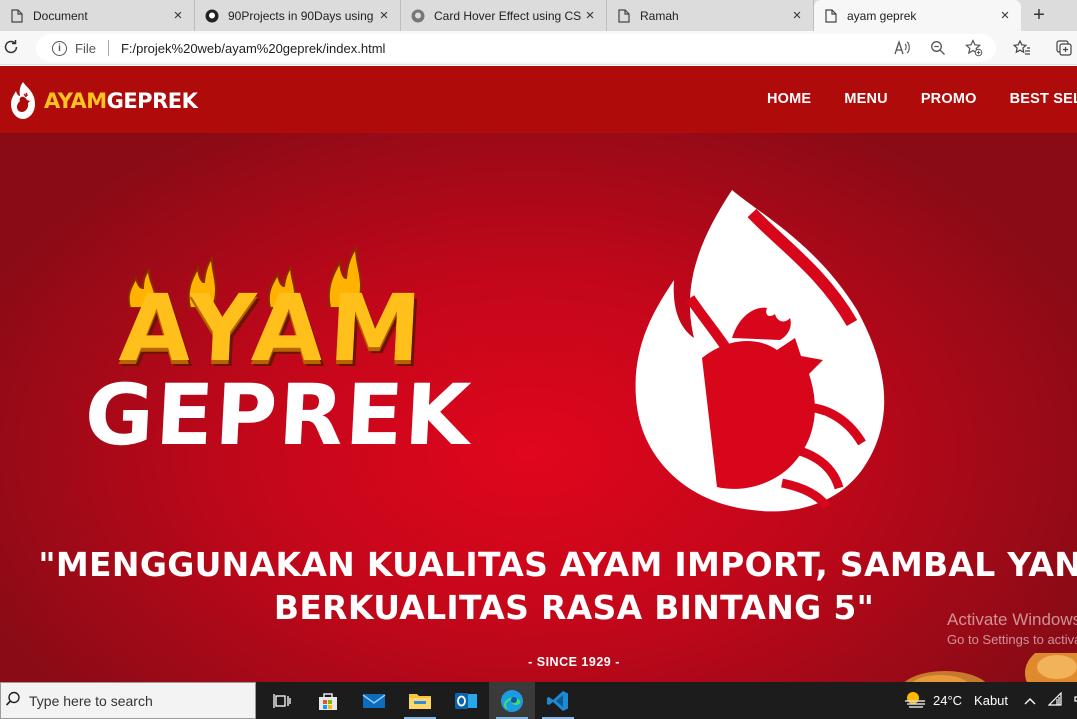 This screenshot has width=1077, height=719. Describe the element at coordinates (558, 700) in the screenshot. I see `vscode-icon` at that location.